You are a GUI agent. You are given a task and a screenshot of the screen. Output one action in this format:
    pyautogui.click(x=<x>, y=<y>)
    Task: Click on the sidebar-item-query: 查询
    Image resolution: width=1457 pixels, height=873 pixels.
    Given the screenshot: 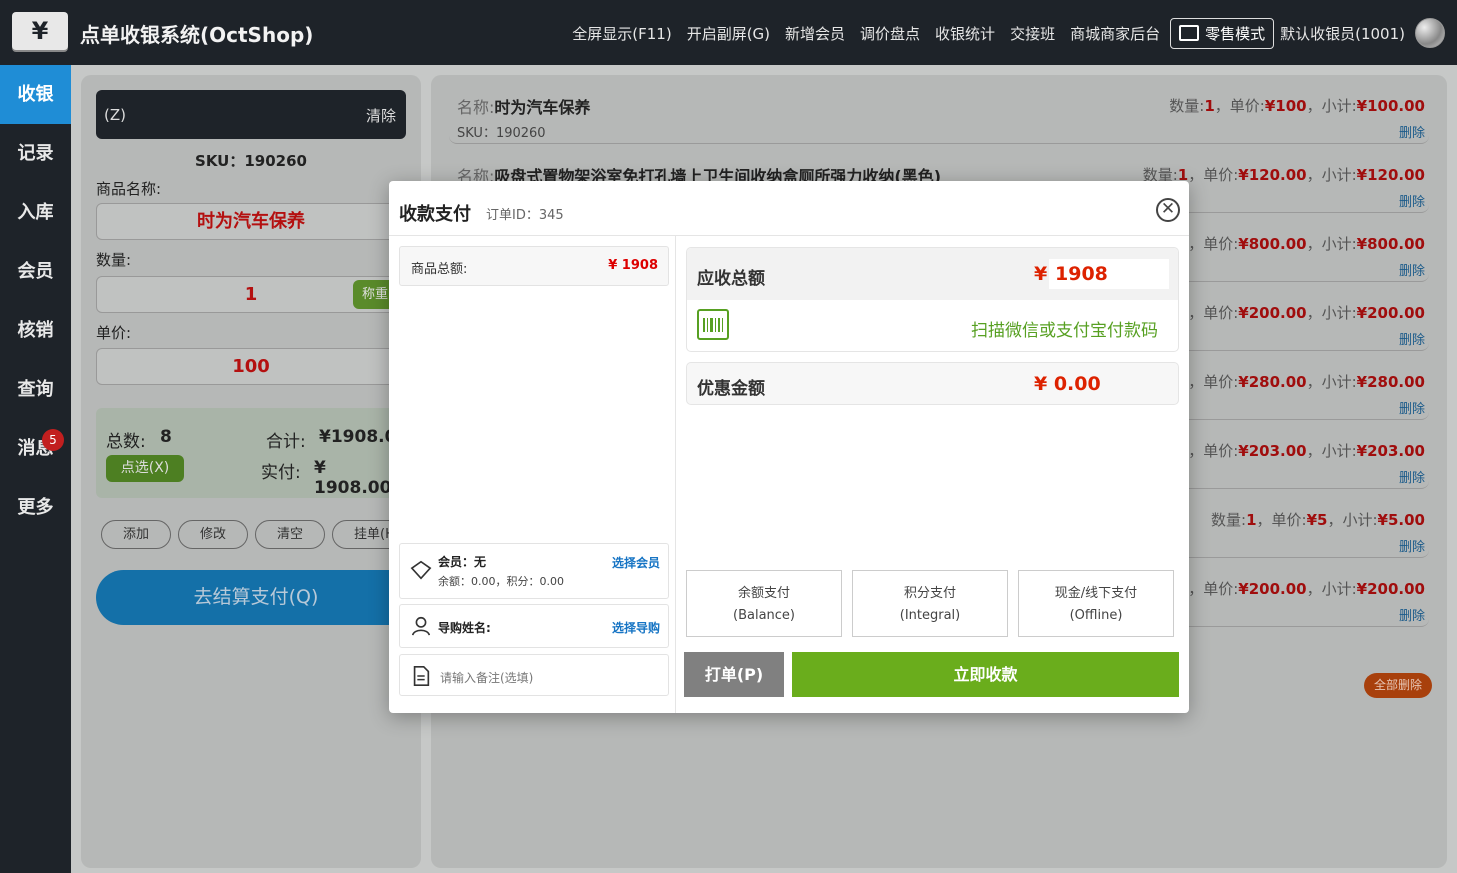 What is the action you would take?
    pyautogui.click(x=35, y=389)
    